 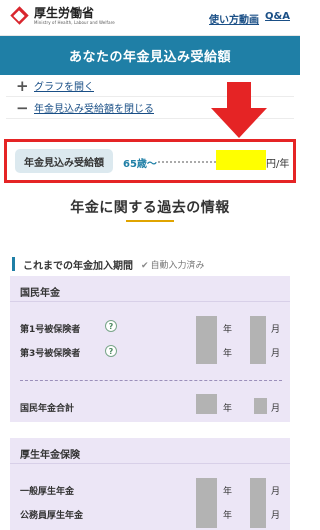 I want to click on civil-servant-pension-label: 公務員厚生年金, so click(x=52, y=516).